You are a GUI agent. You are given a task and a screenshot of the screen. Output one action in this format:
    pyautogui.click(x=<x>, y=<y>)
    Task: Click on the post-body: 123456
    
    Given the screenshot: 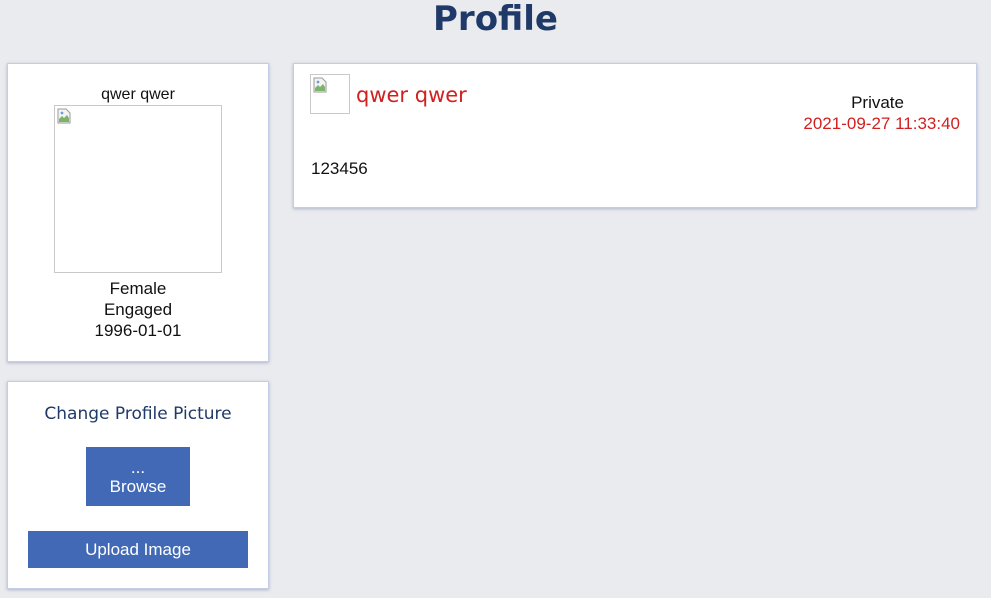 What is the action you would take?
    pyautogui.click(x=339, y=168)
    